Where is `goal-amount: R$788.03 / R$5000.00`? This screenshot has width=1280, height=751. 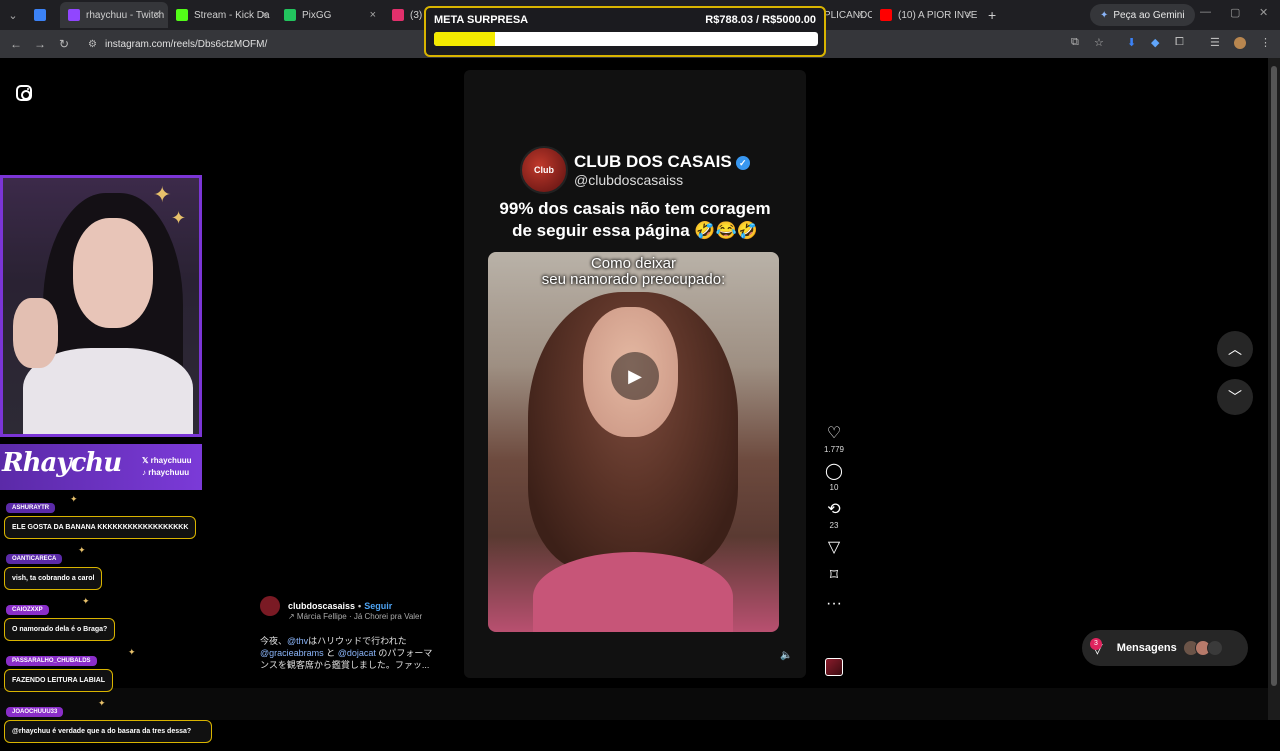
goal-amount: R$788.03 / R$5000.00 is located at coordinates (760, 20).